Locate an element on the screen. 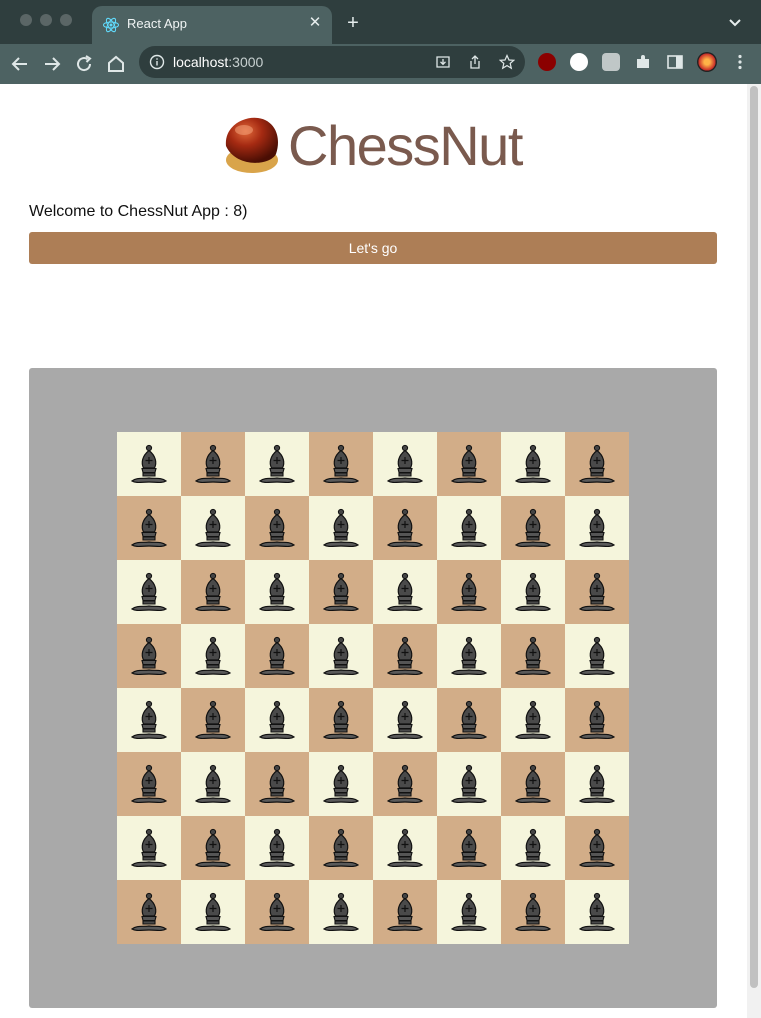 This screenshot has height=1018, width=761. close-tab-icon: ✕ is located at coordinates (315, 23).